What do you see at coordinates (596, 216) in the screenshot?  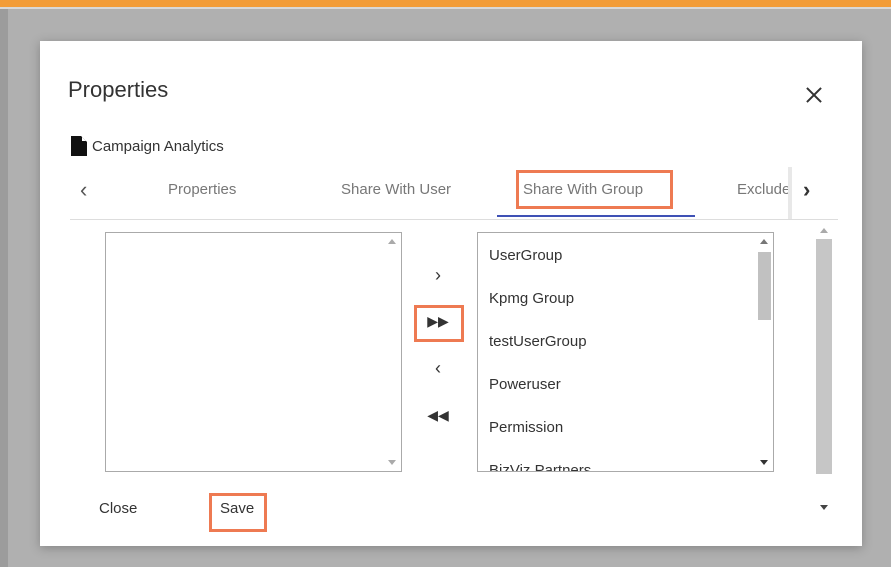 I see `active-tab-indicator` at bounding box center [596, 216].